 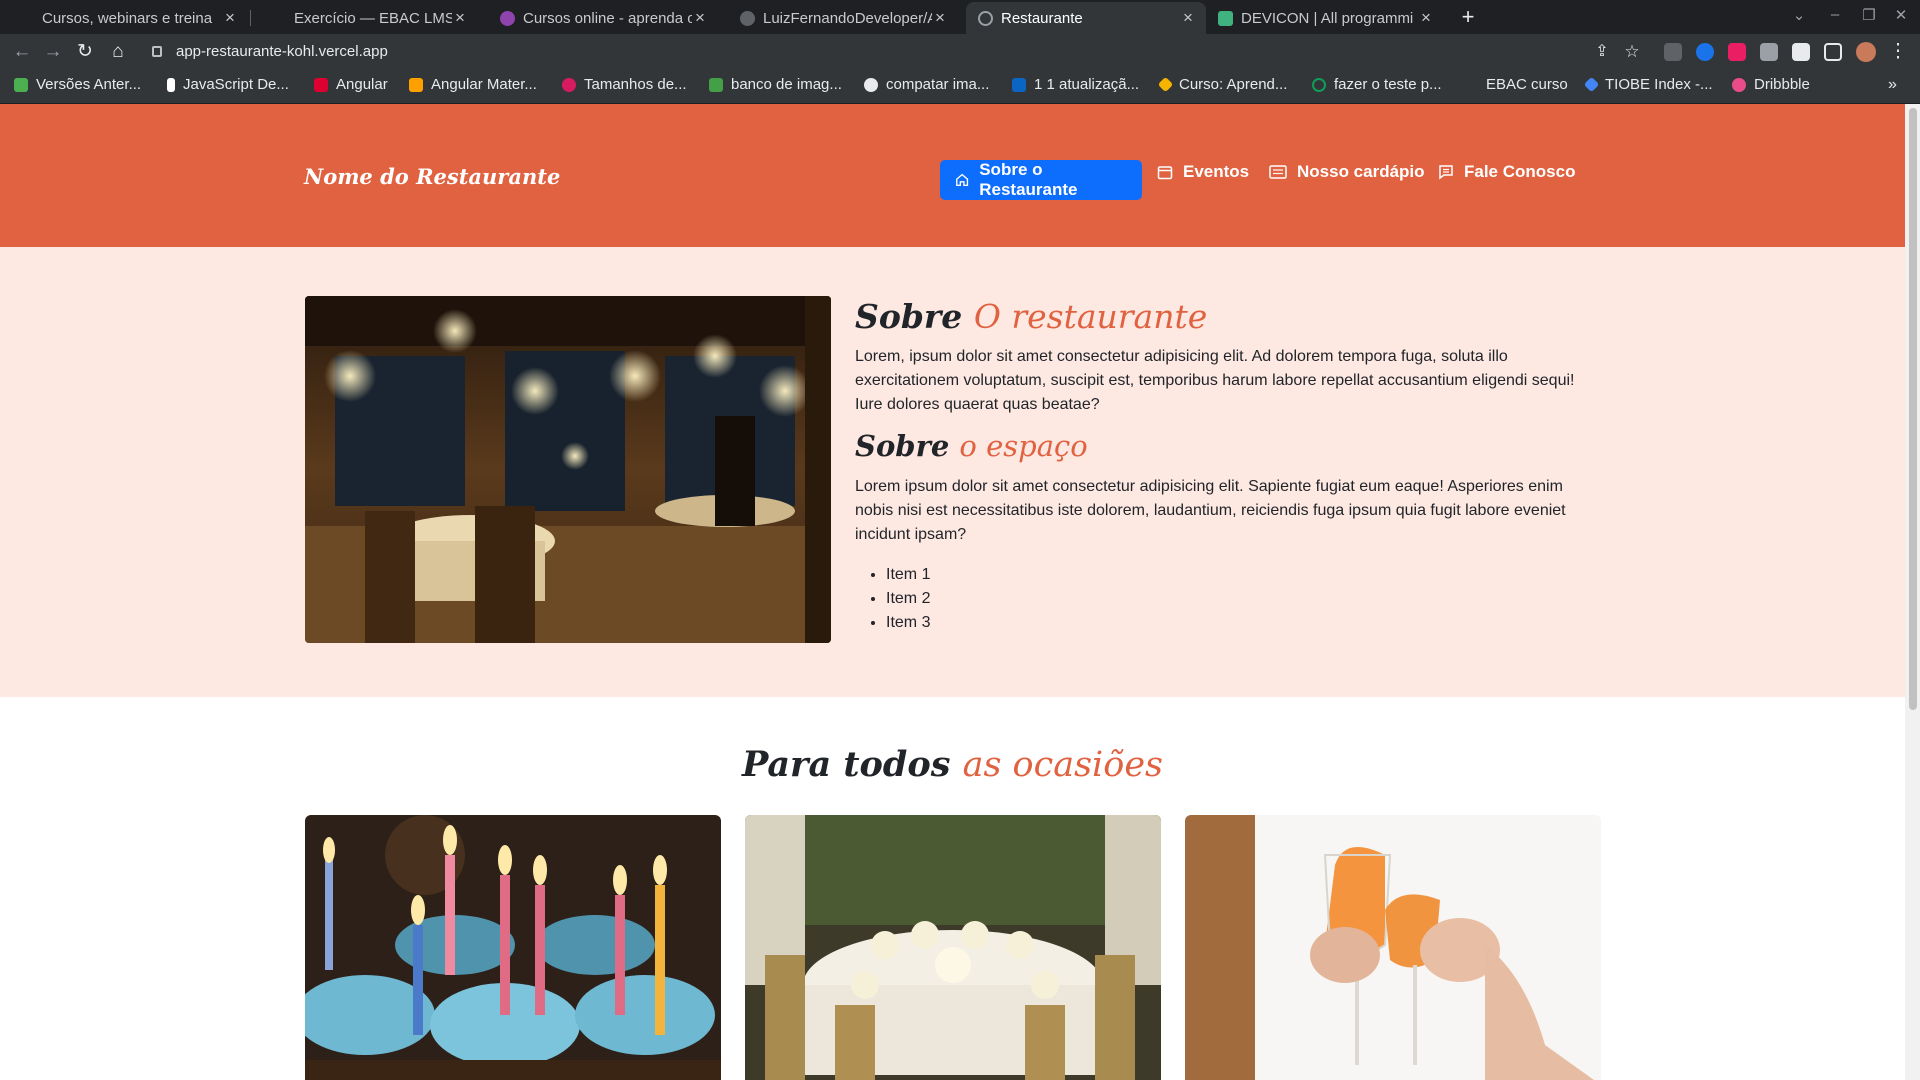 I want to click on nav-cardapio: Nosso cardápio, so click(x=1347, y=172).